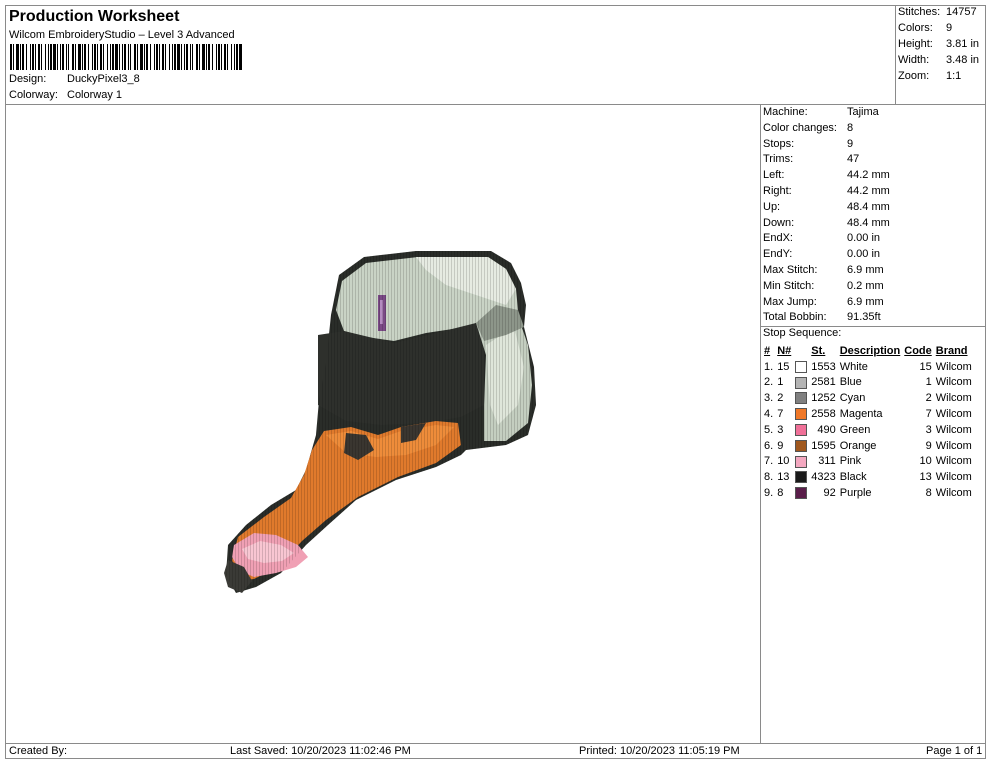 Image resolution: width=990 pixels, height=762 pixels. Describe the element at coordinates (772, 206) in the screenshot. I see `machine-info-label: Up:` at that location.